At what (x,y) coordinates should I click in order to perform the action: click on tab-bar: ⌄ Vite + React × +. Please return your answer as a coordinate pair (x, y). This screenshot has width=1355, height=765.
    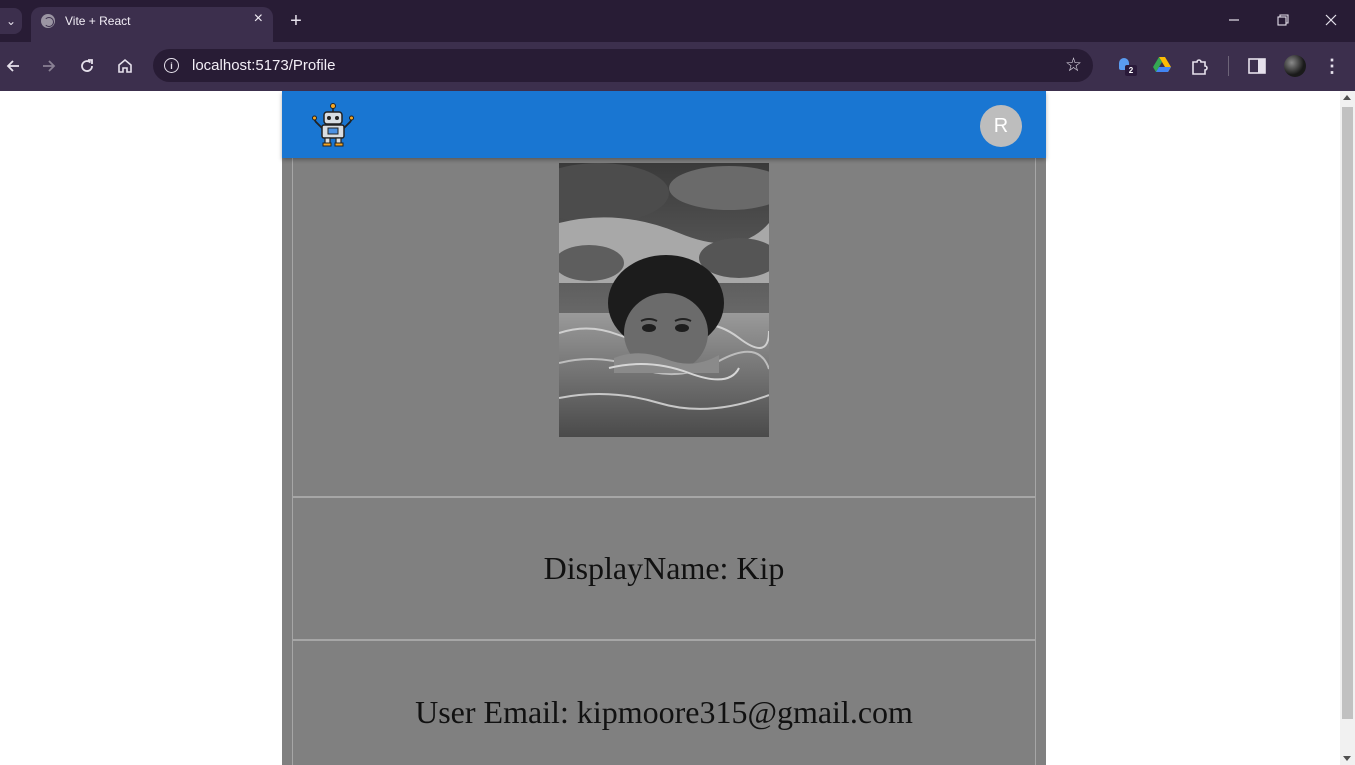
    Looking at the image, I should click on (677, 21).